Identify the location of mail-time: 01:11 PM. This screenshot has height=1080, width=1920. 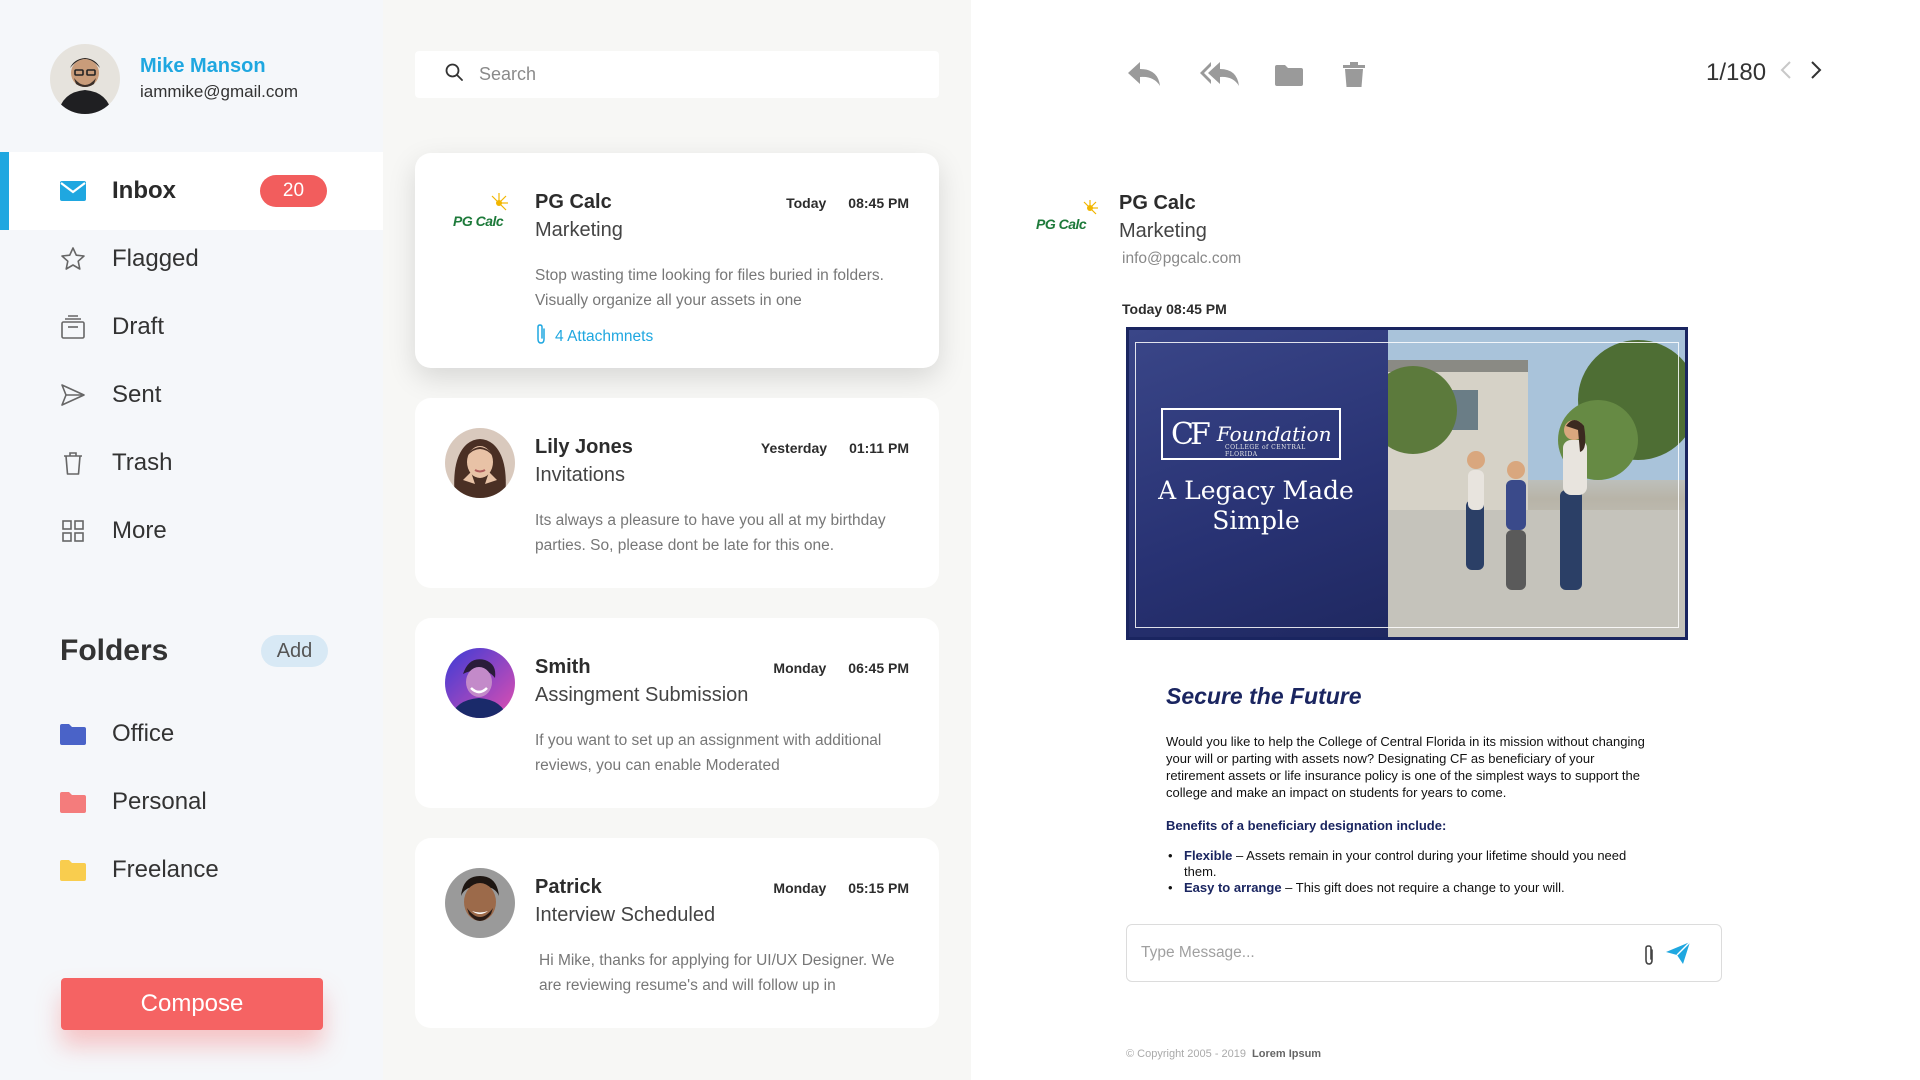
(879, 448).